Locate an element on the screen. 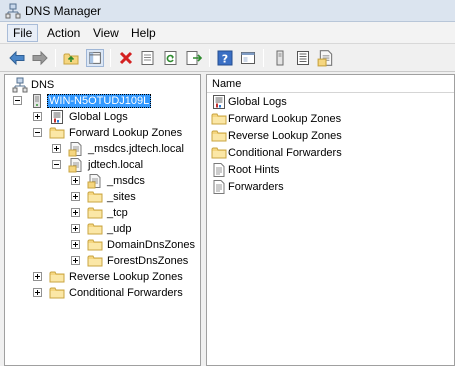 This screenshot has height=366, width=455. title-bar: DNS Manager is located at coordinates (227, 11).